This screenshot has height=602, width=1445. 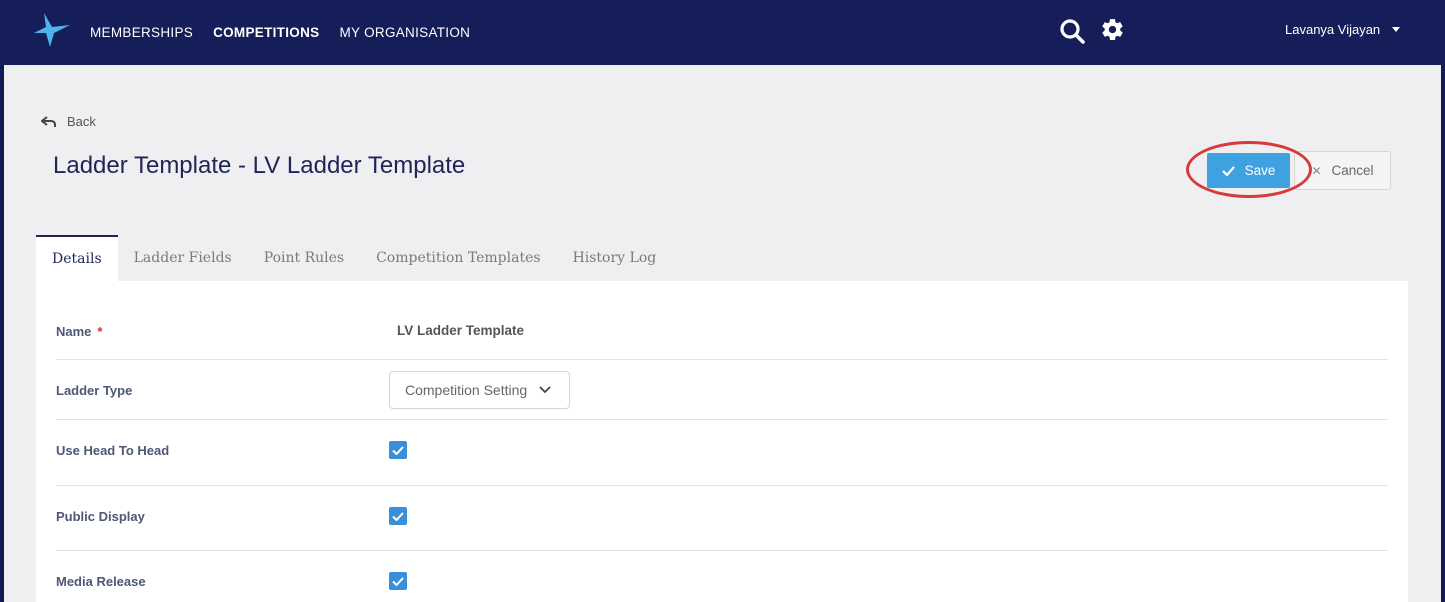 I want to click on nav-memberships: MEMBERSHIPS, so click(x=141, y=32).